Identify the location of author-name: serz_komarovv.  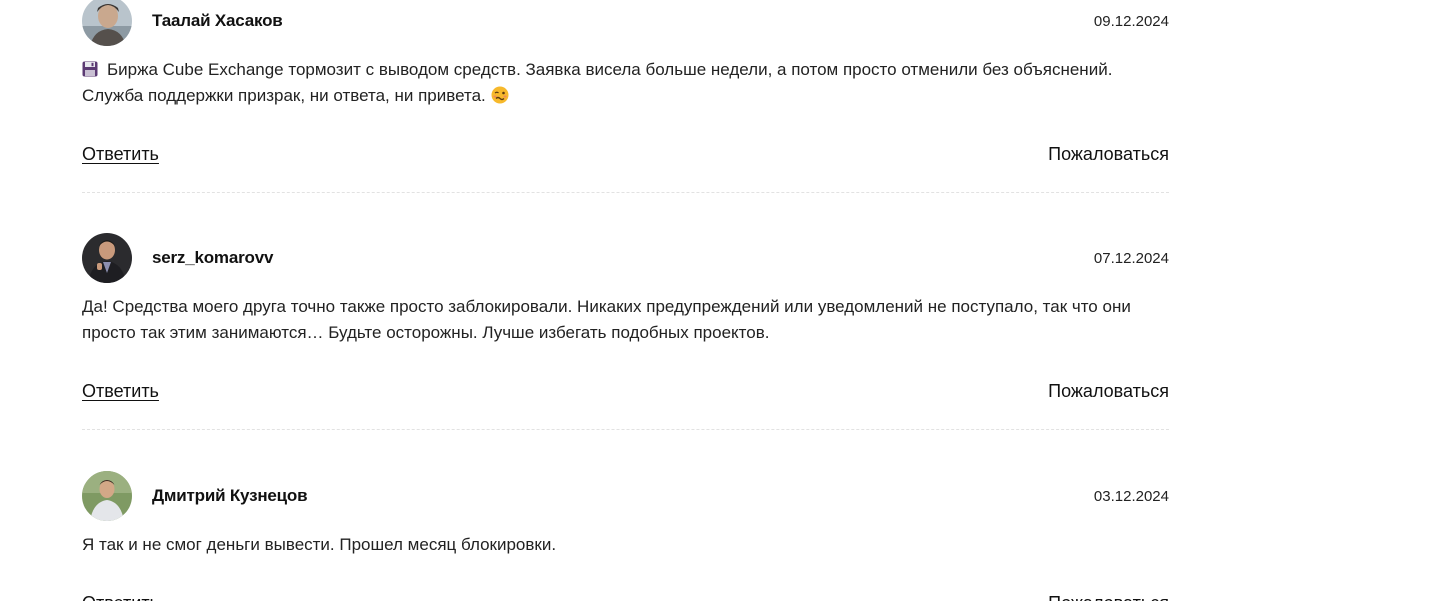
(212, 258).